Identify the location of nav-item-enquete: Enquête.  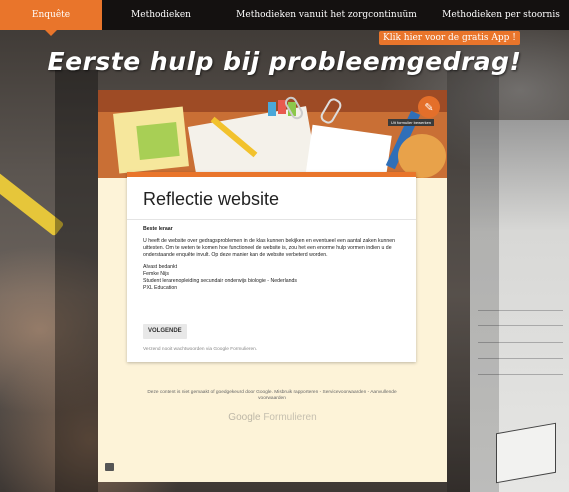
(51, 18).